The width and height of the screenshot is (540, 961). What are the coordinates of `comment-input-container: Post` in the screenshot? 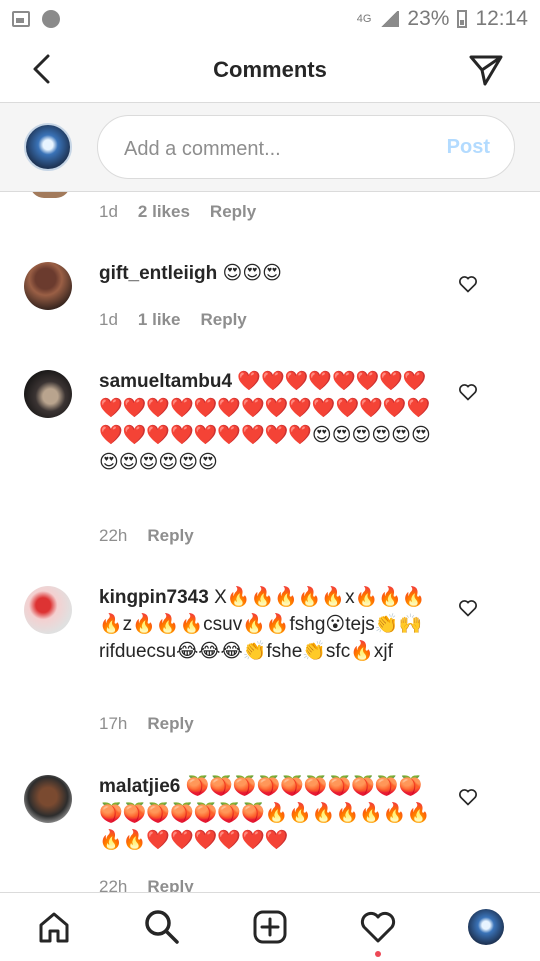 It's located at (306, 147).